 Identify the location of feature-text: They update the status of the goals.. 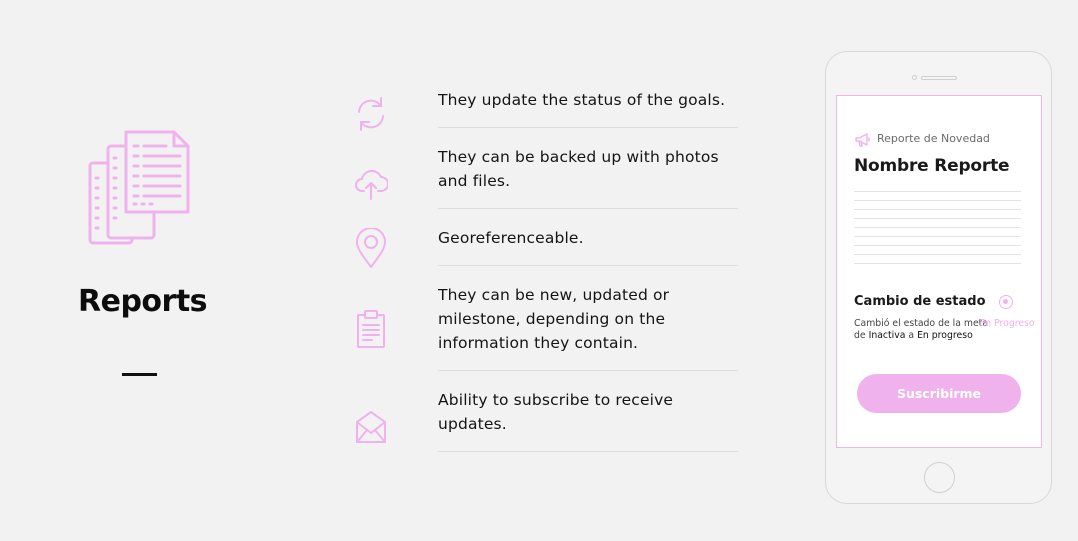
(582, 100).